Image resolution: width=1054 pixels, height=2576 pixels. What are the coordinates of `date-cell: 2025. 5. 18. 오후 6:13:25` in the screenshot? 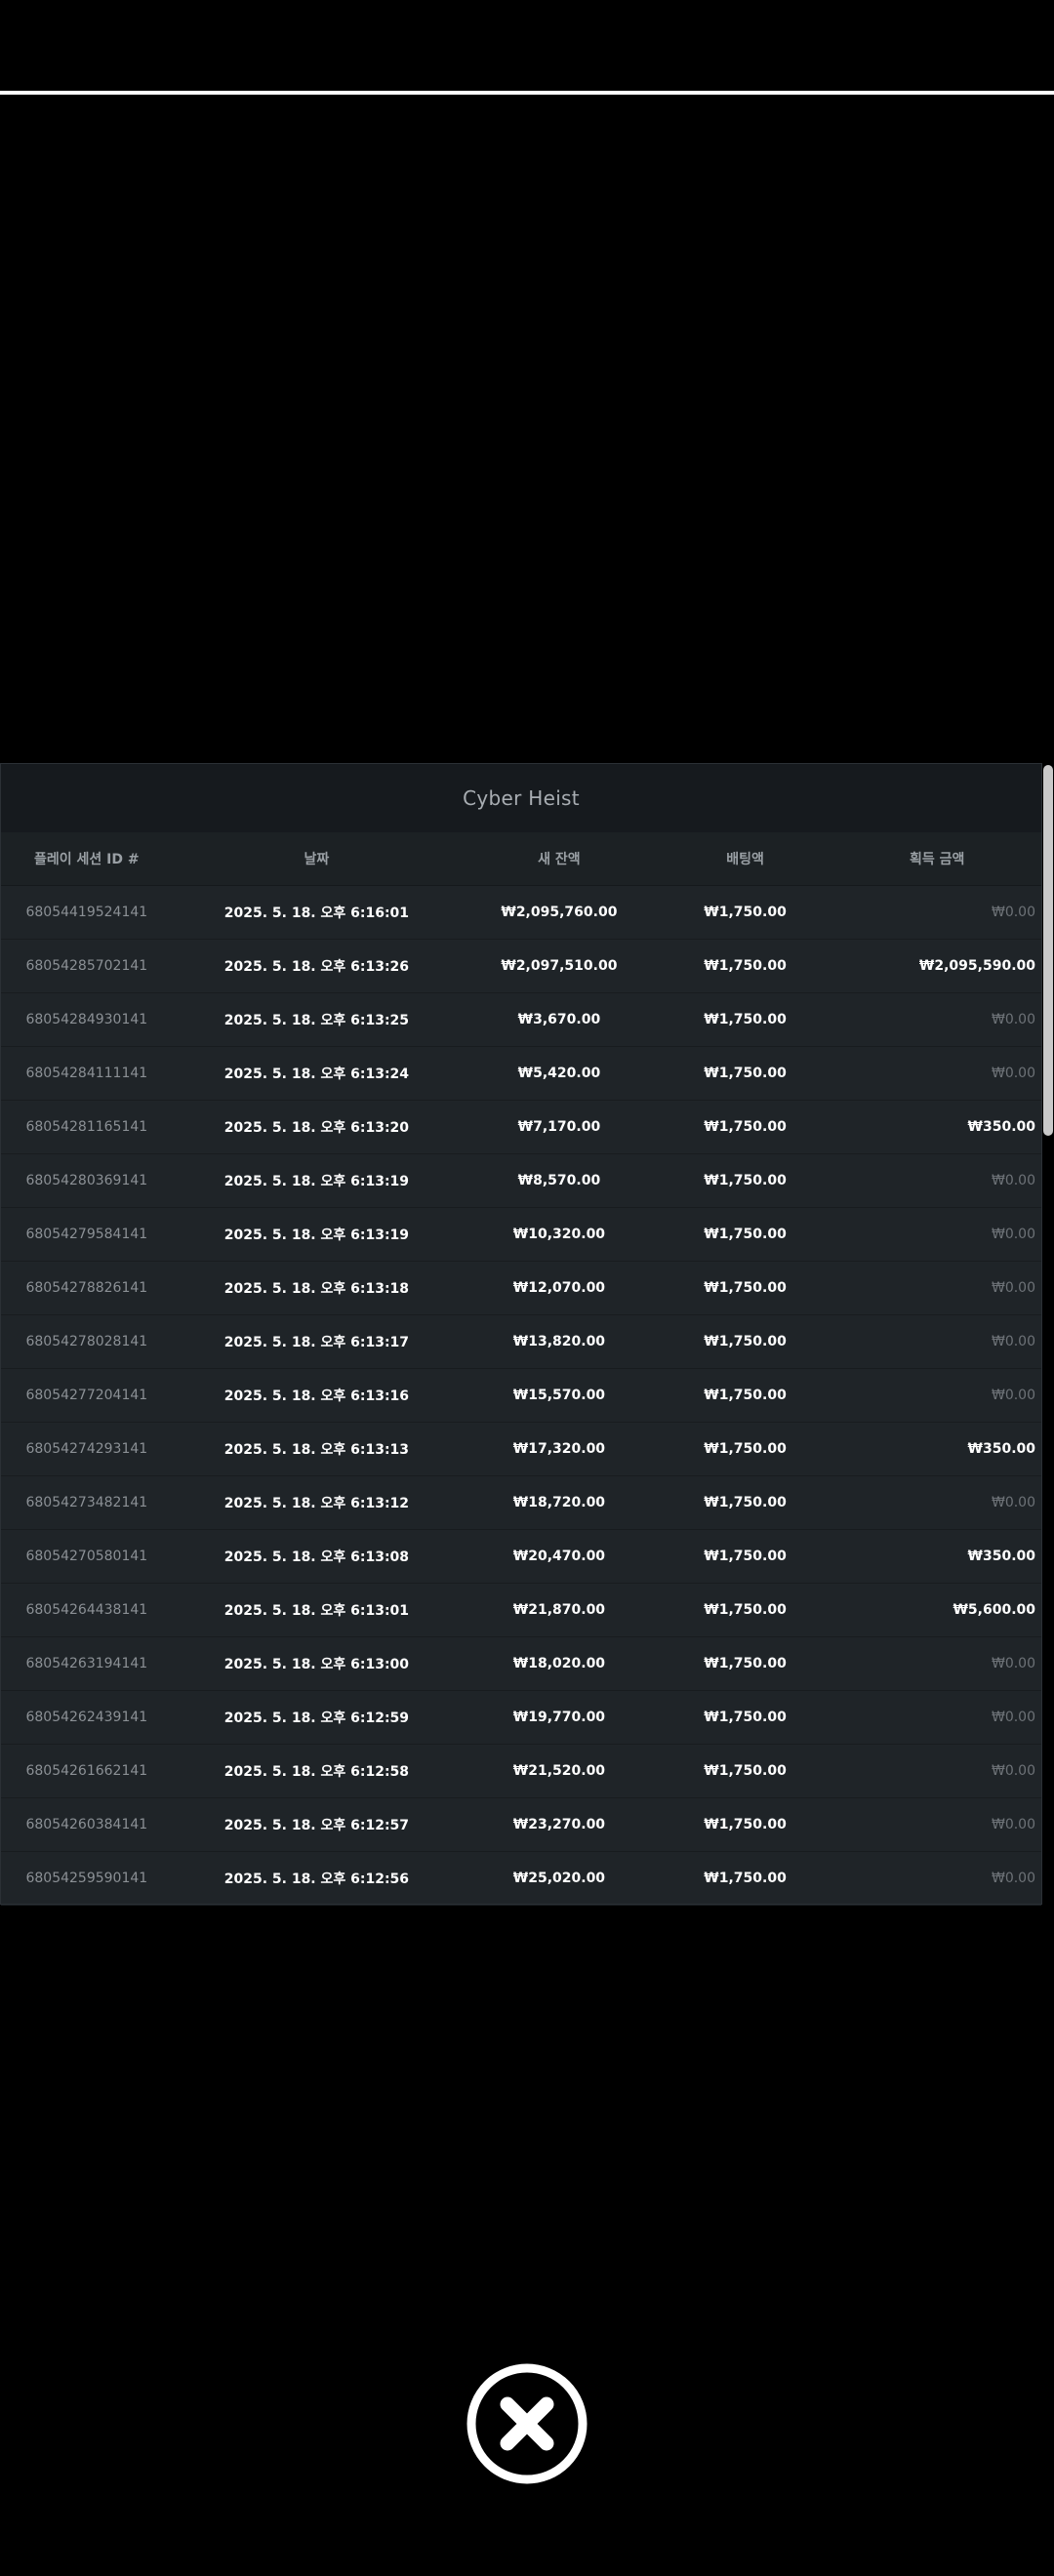 It's located at (316, 1020).